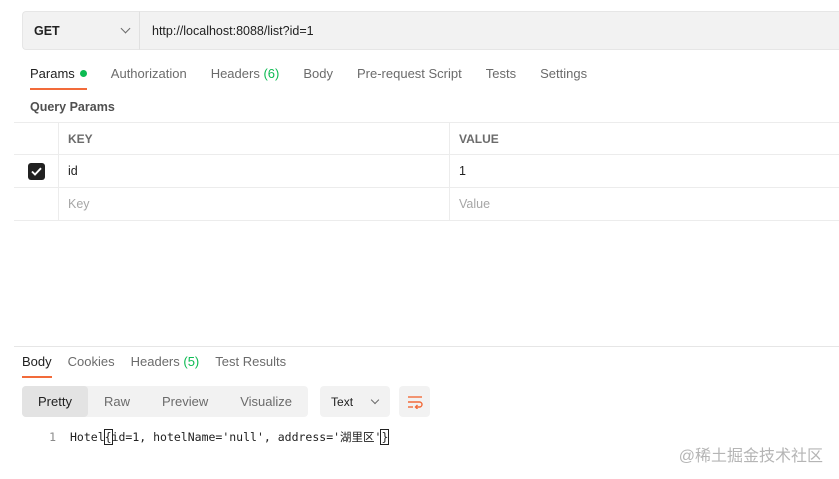 The height and width of the screenshot is (479, 839). I want to click on tab-pre-request-script: Pre-request Script, so click(409, 76).